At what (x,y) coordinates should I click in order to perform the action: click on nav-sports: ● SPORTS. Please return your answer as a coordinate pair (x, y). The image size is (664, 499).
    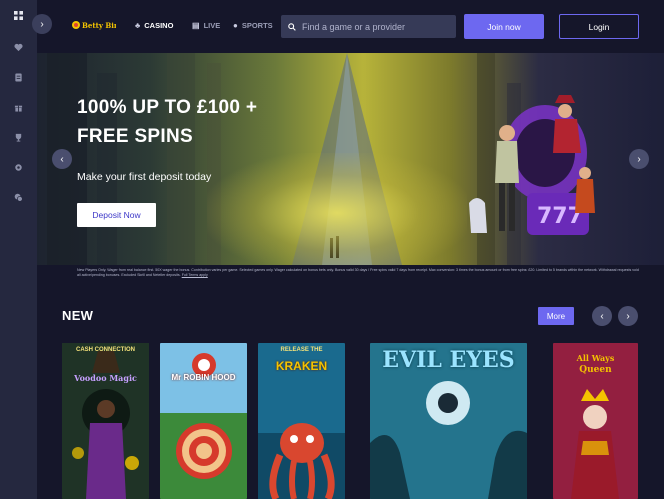
    Looking at the image, I should click on (253, 25).